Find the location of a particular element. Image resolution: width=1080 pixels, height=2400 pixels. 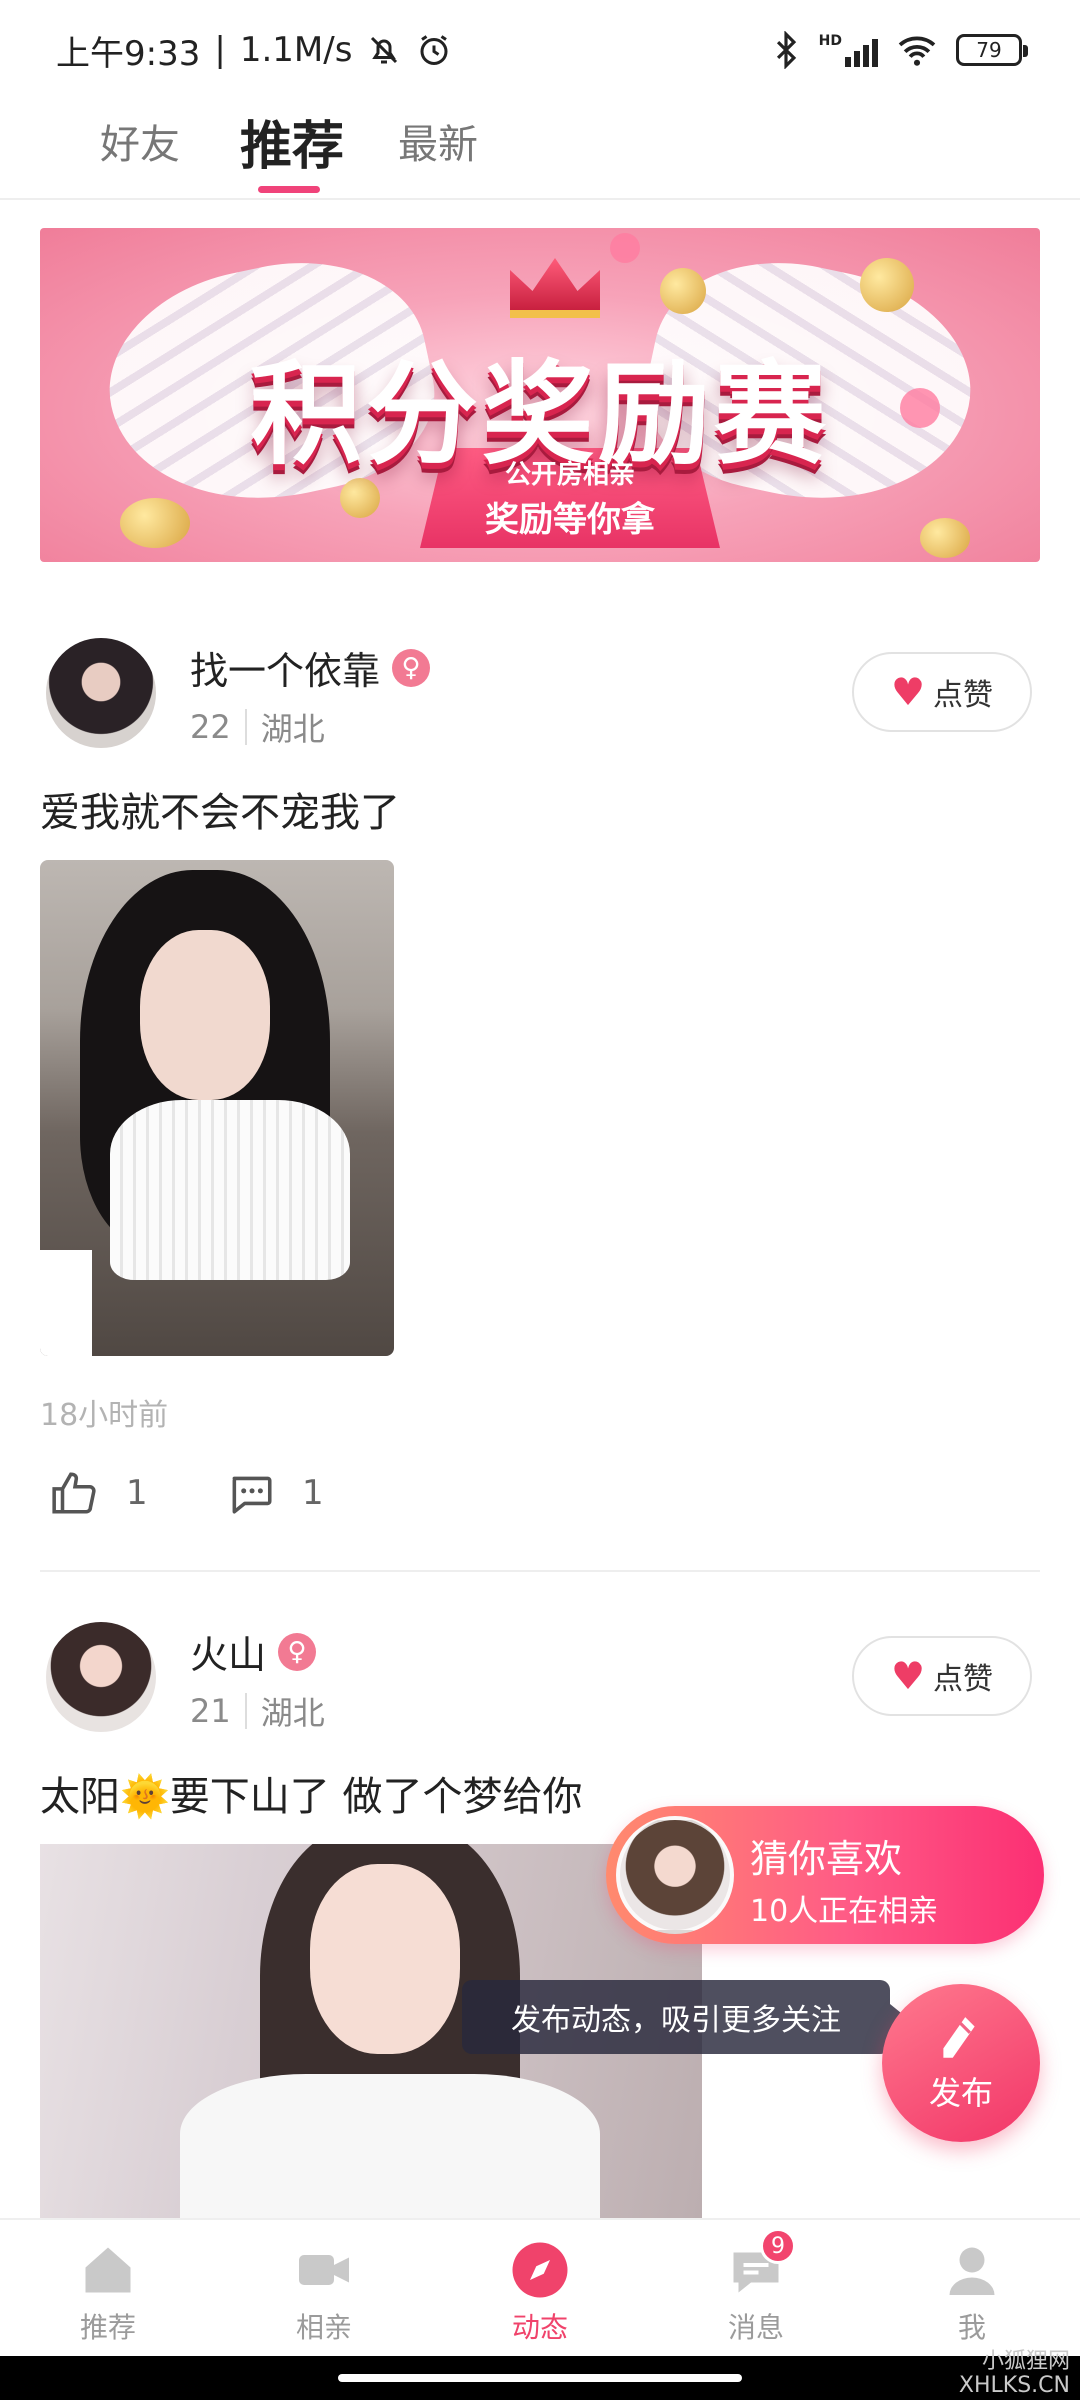

thumbs-up-button: 1 is located at coordinates (99, 1493).